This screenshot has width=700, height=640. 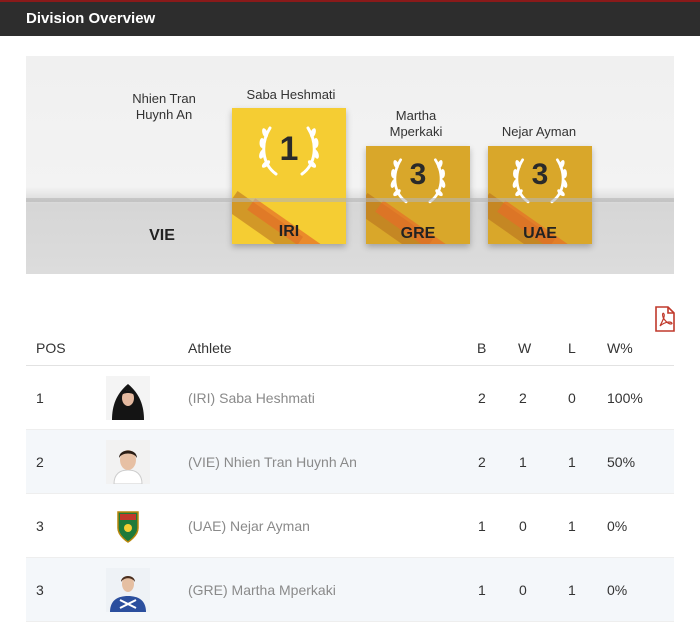 I want to click on row-pos: 1, so click(x=40, y=398).